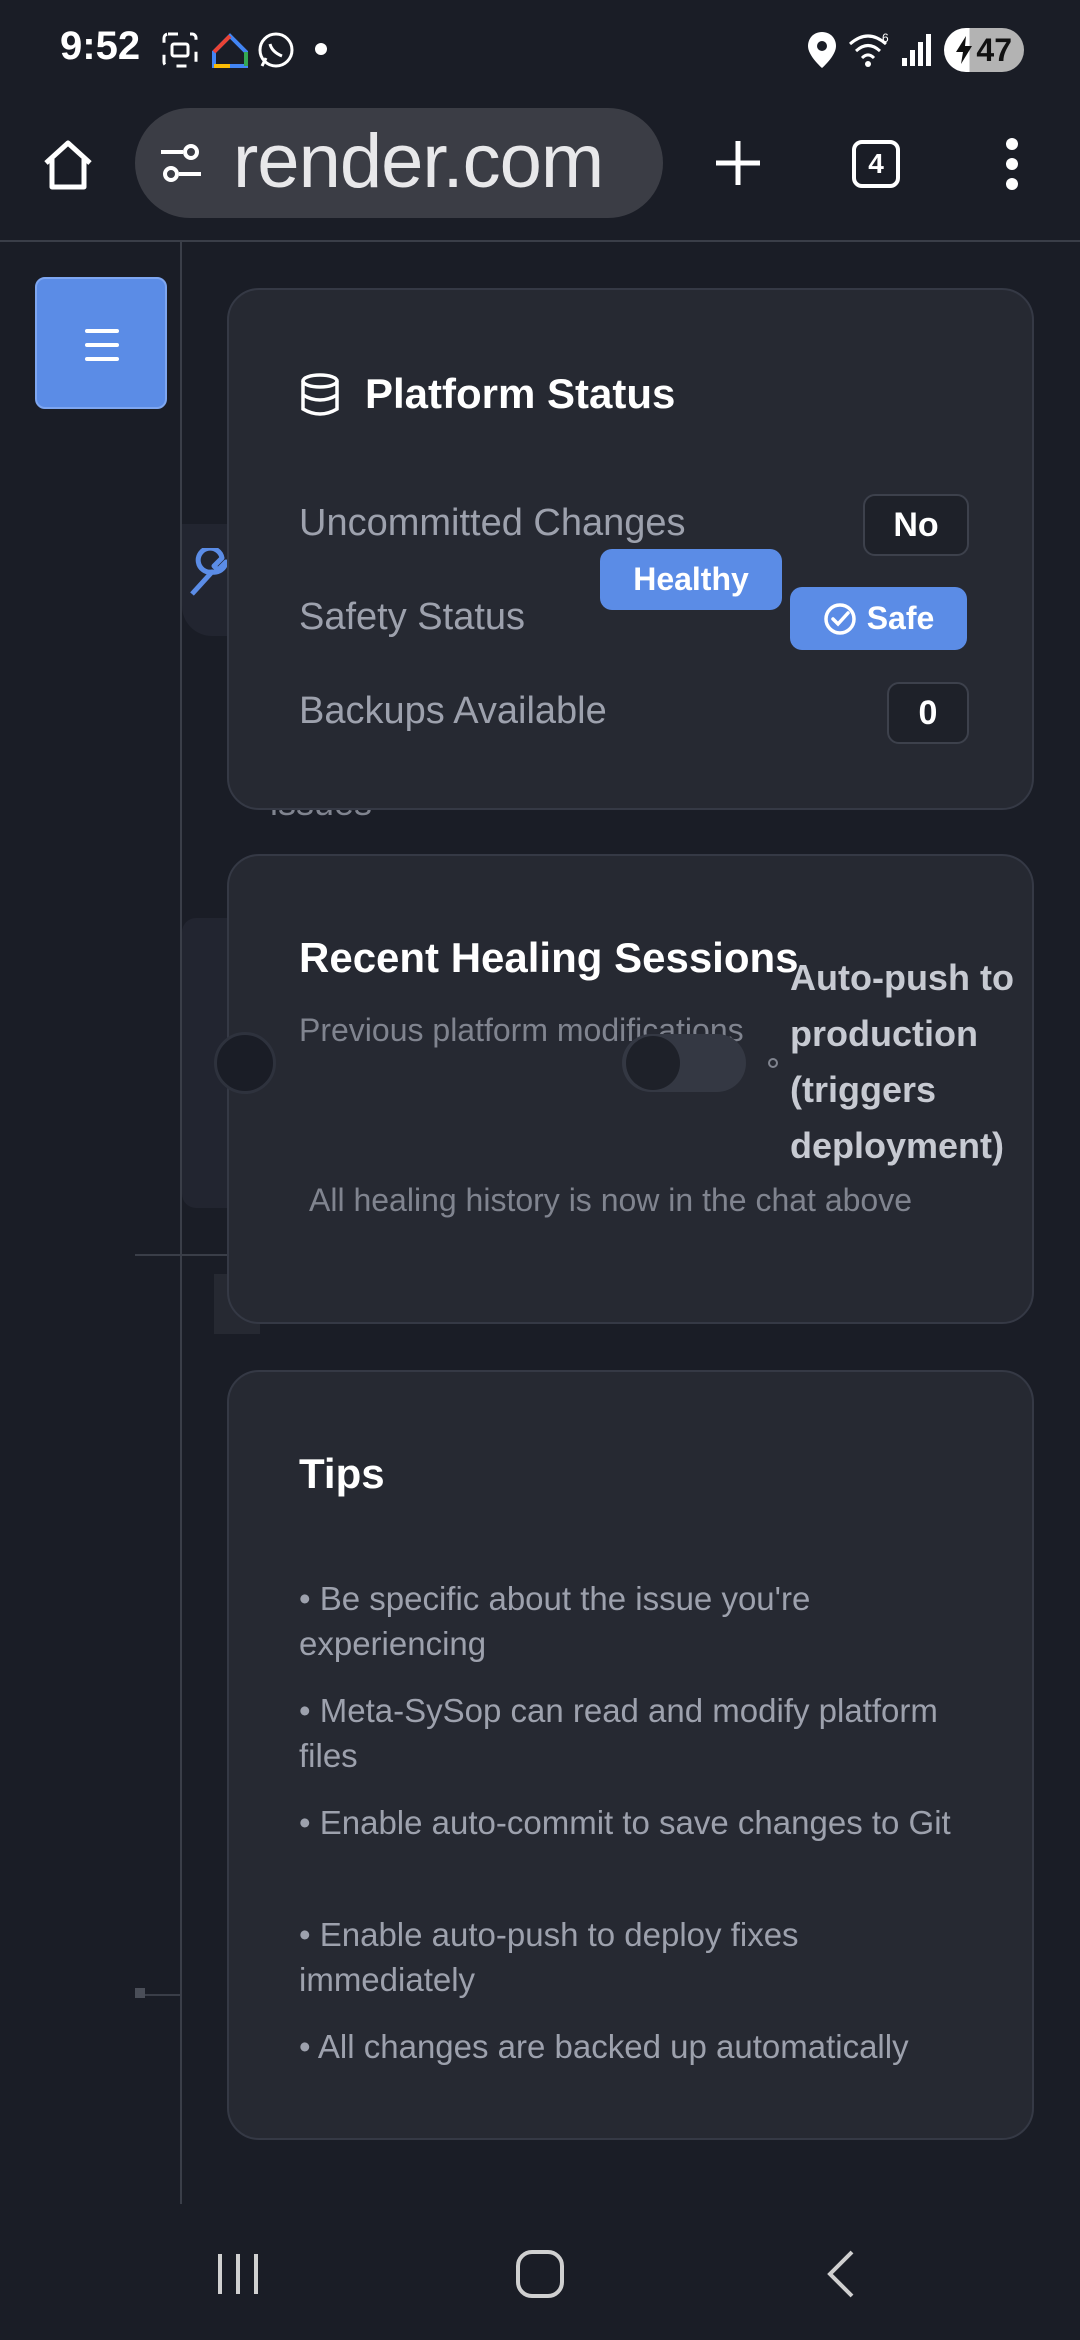 This screenshot has height=2340, width=1080. What do you see at coordinates (540, 50) in the screenshot?
I see `status-bar: 9:52 6 47` at bounding box center [540, 50].